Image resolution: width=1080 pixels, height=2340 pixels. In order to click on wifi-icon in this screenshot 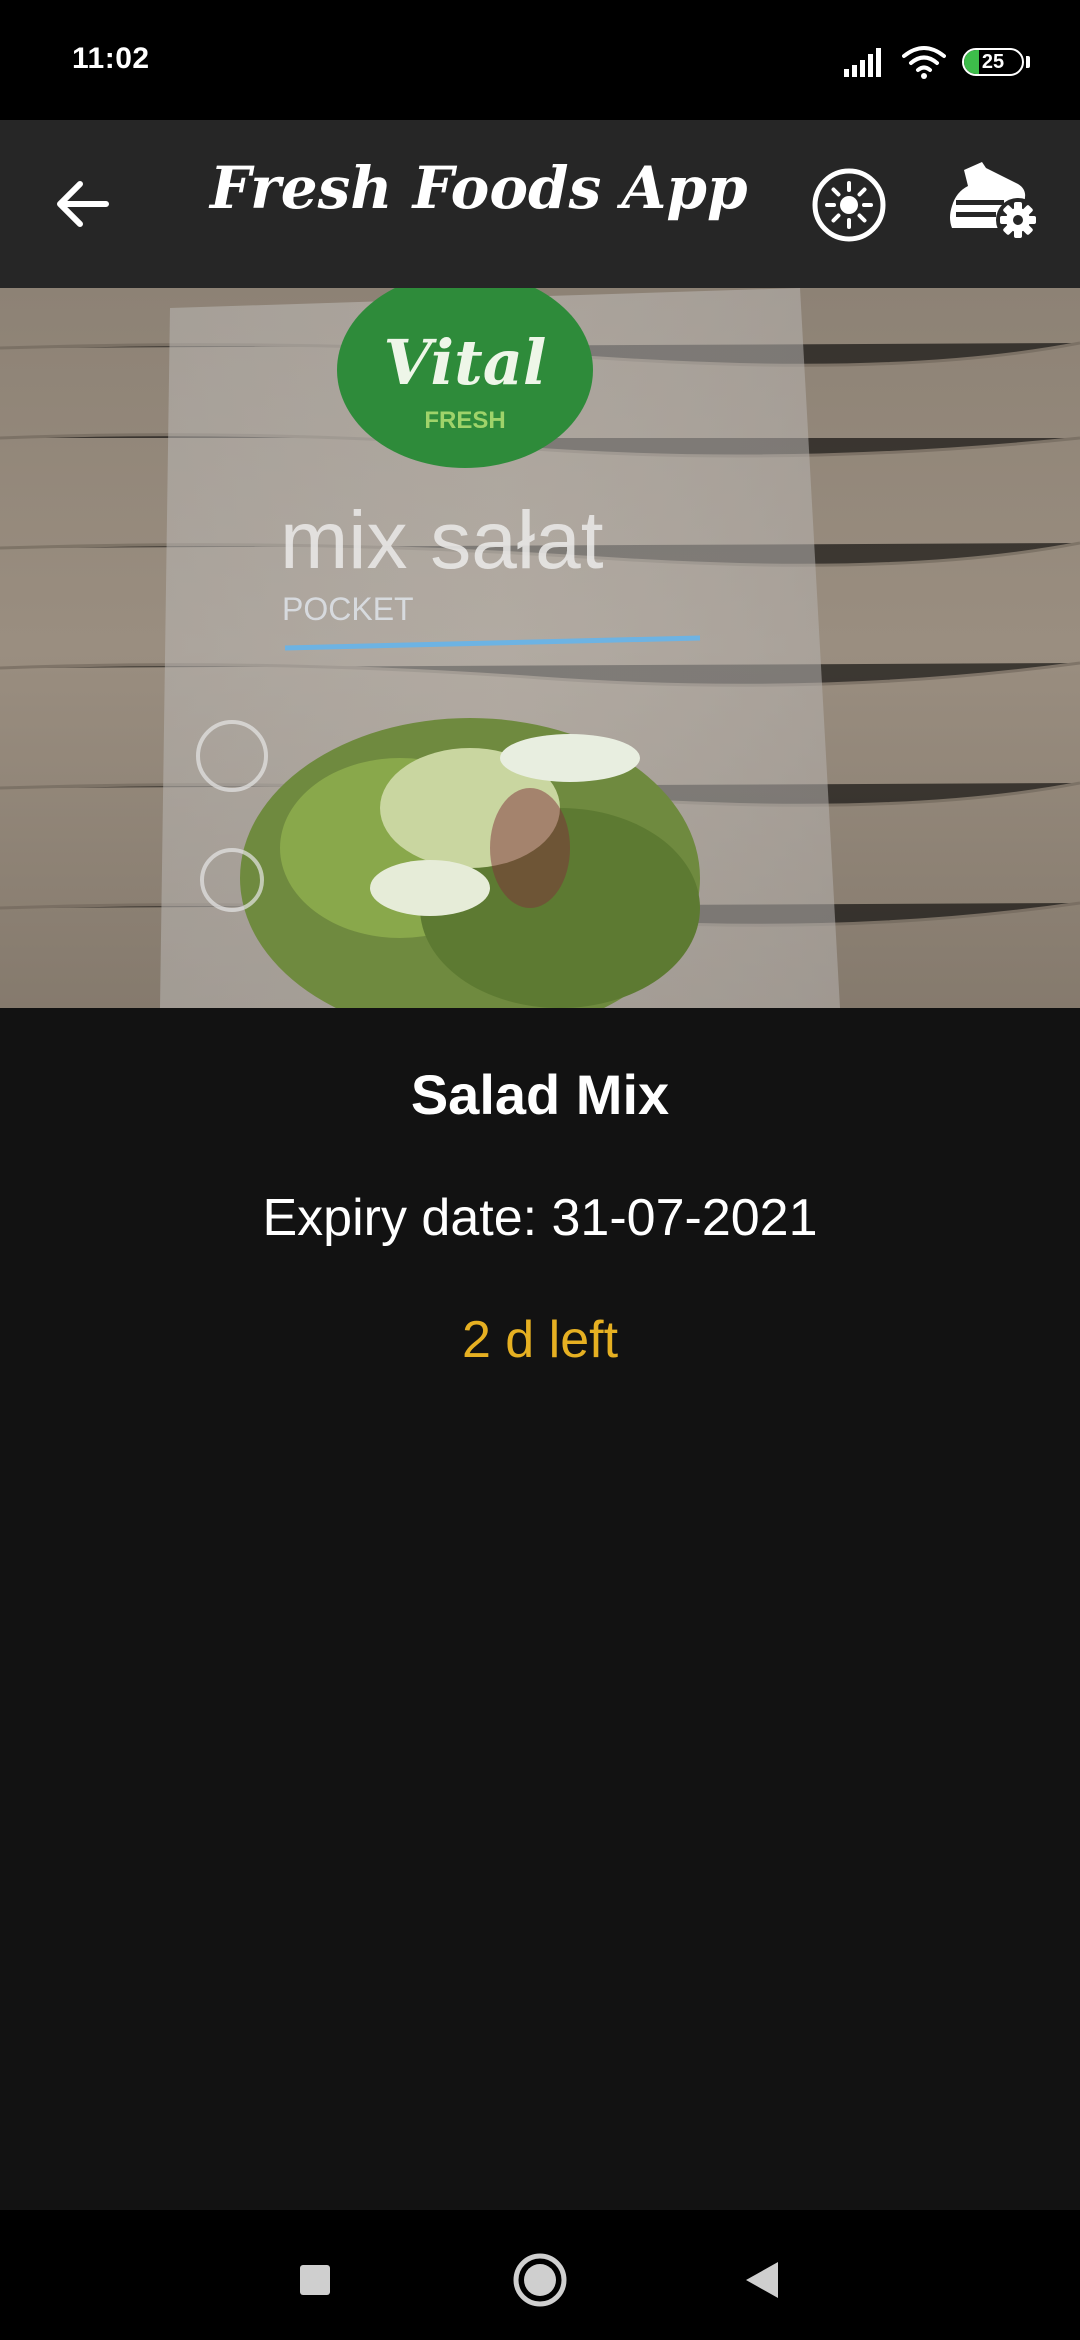, I will do `click(924, 62)`.